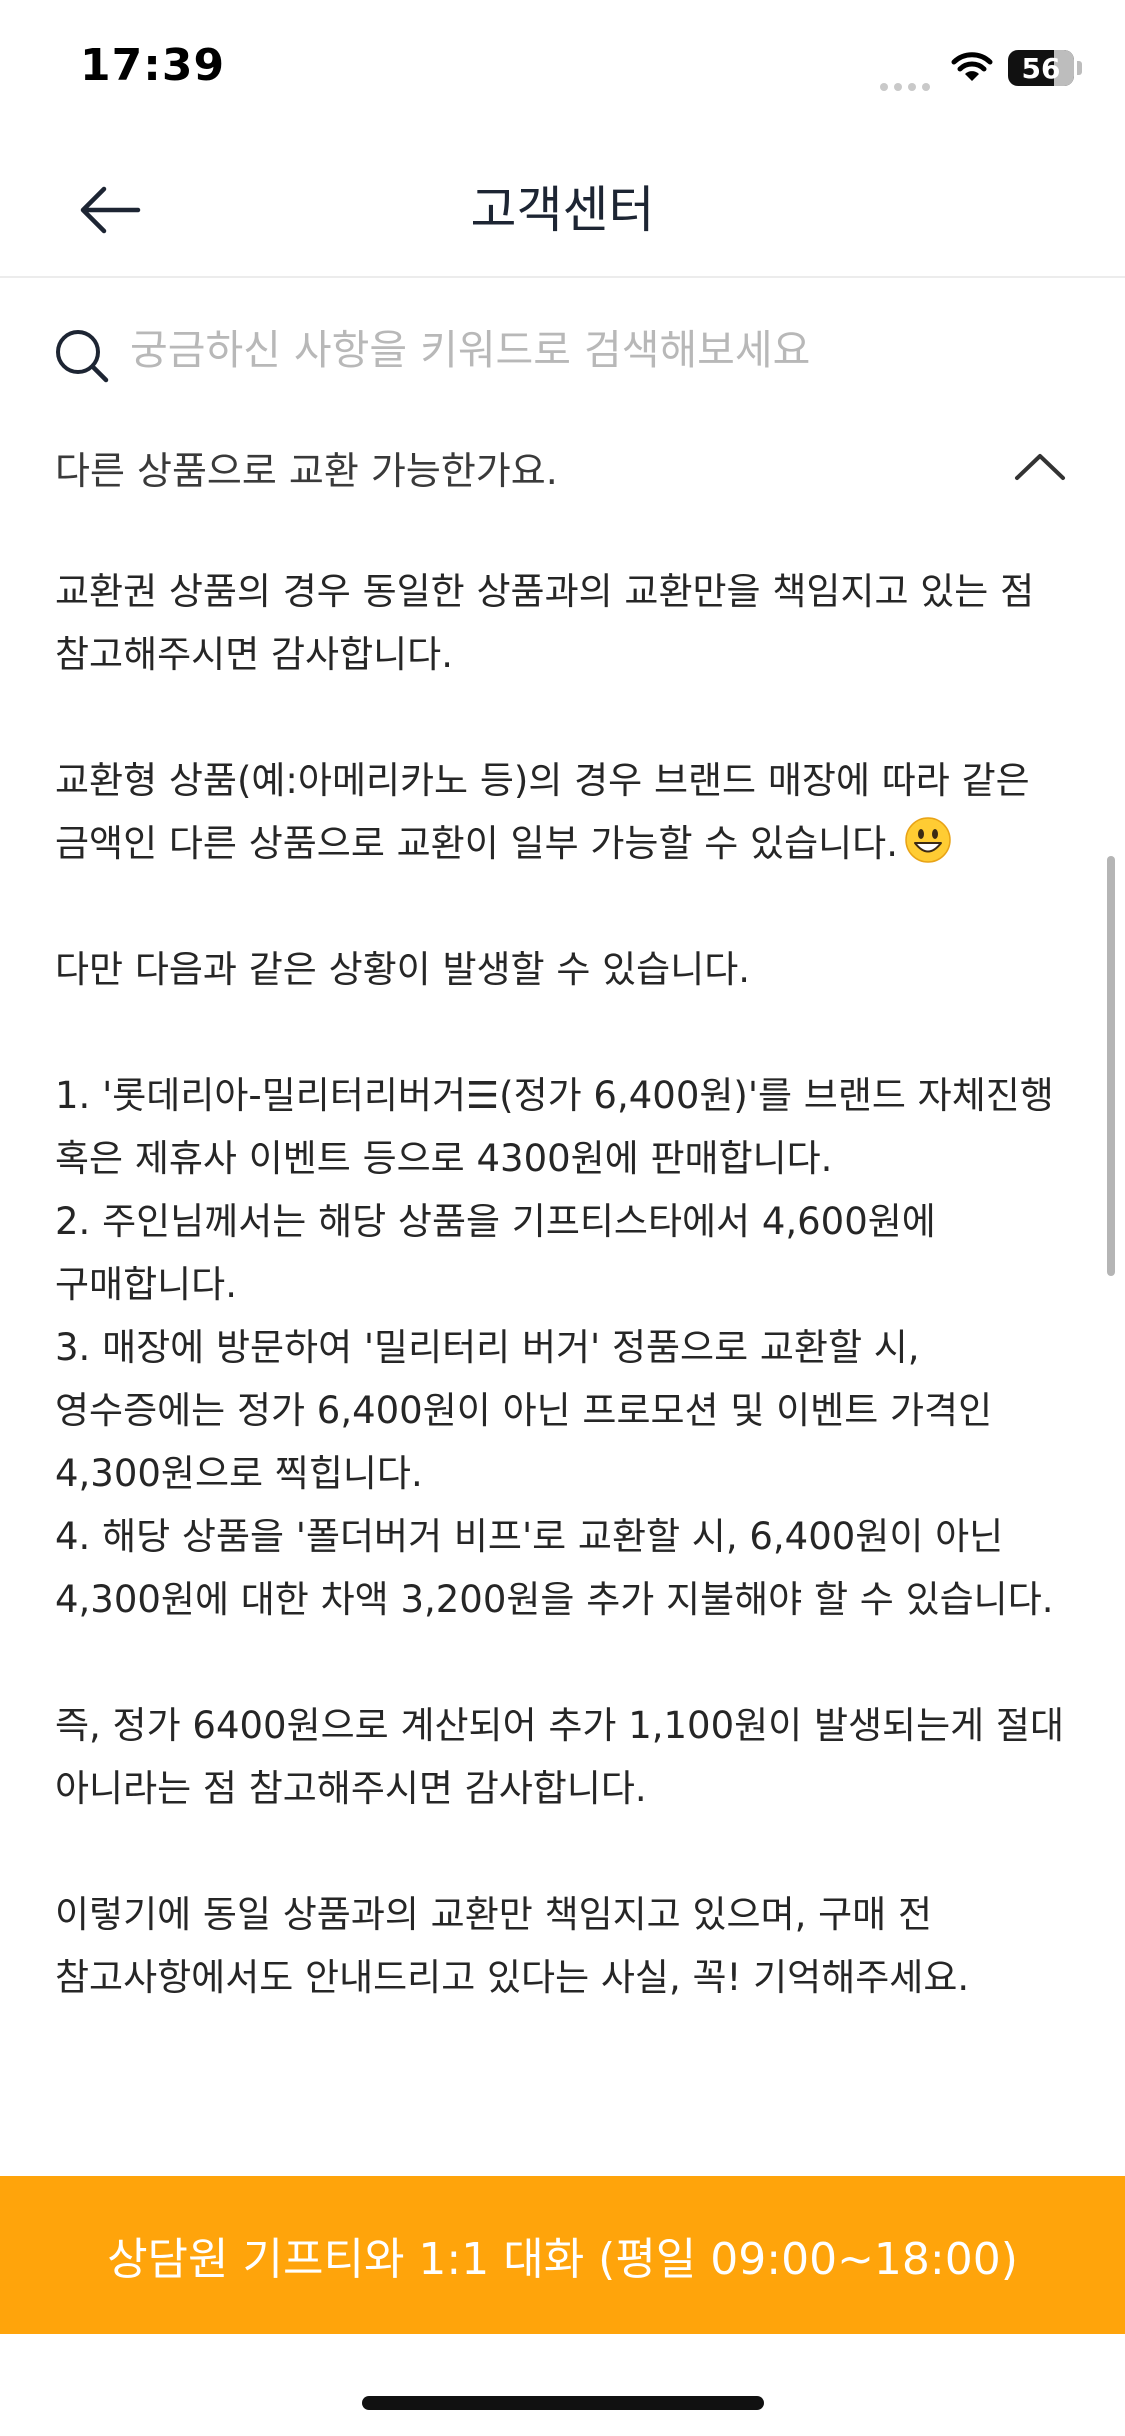  I want to click on chevron-up-icon, so click(1040, 466).